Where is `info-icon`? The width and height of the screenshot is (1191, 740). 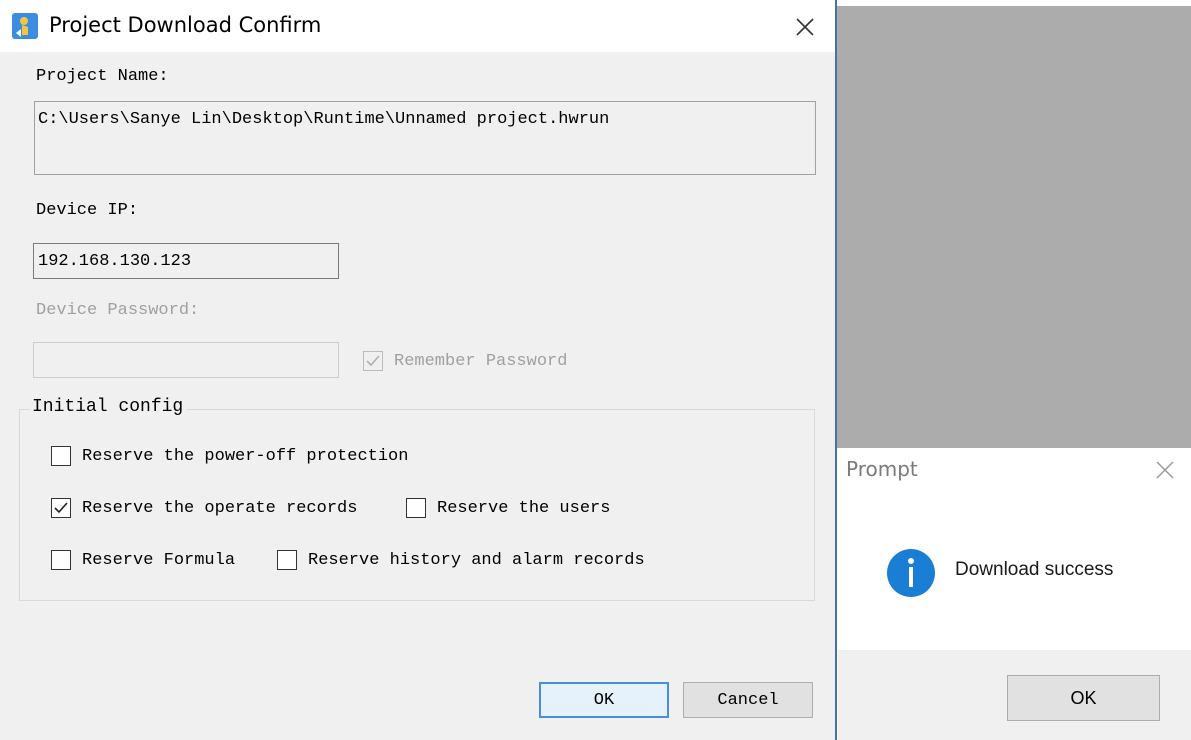 info-icon is located at coordinates (911, 573).